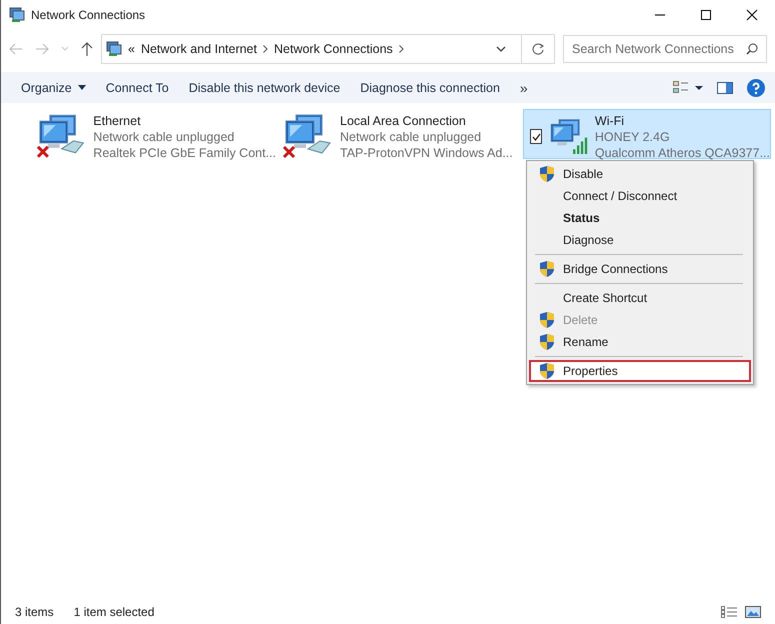  What do you see at coordinates (198, 49) in the screenshot?
I see `breadcrumb: Network and Internet` at bounding box center [198, 49].